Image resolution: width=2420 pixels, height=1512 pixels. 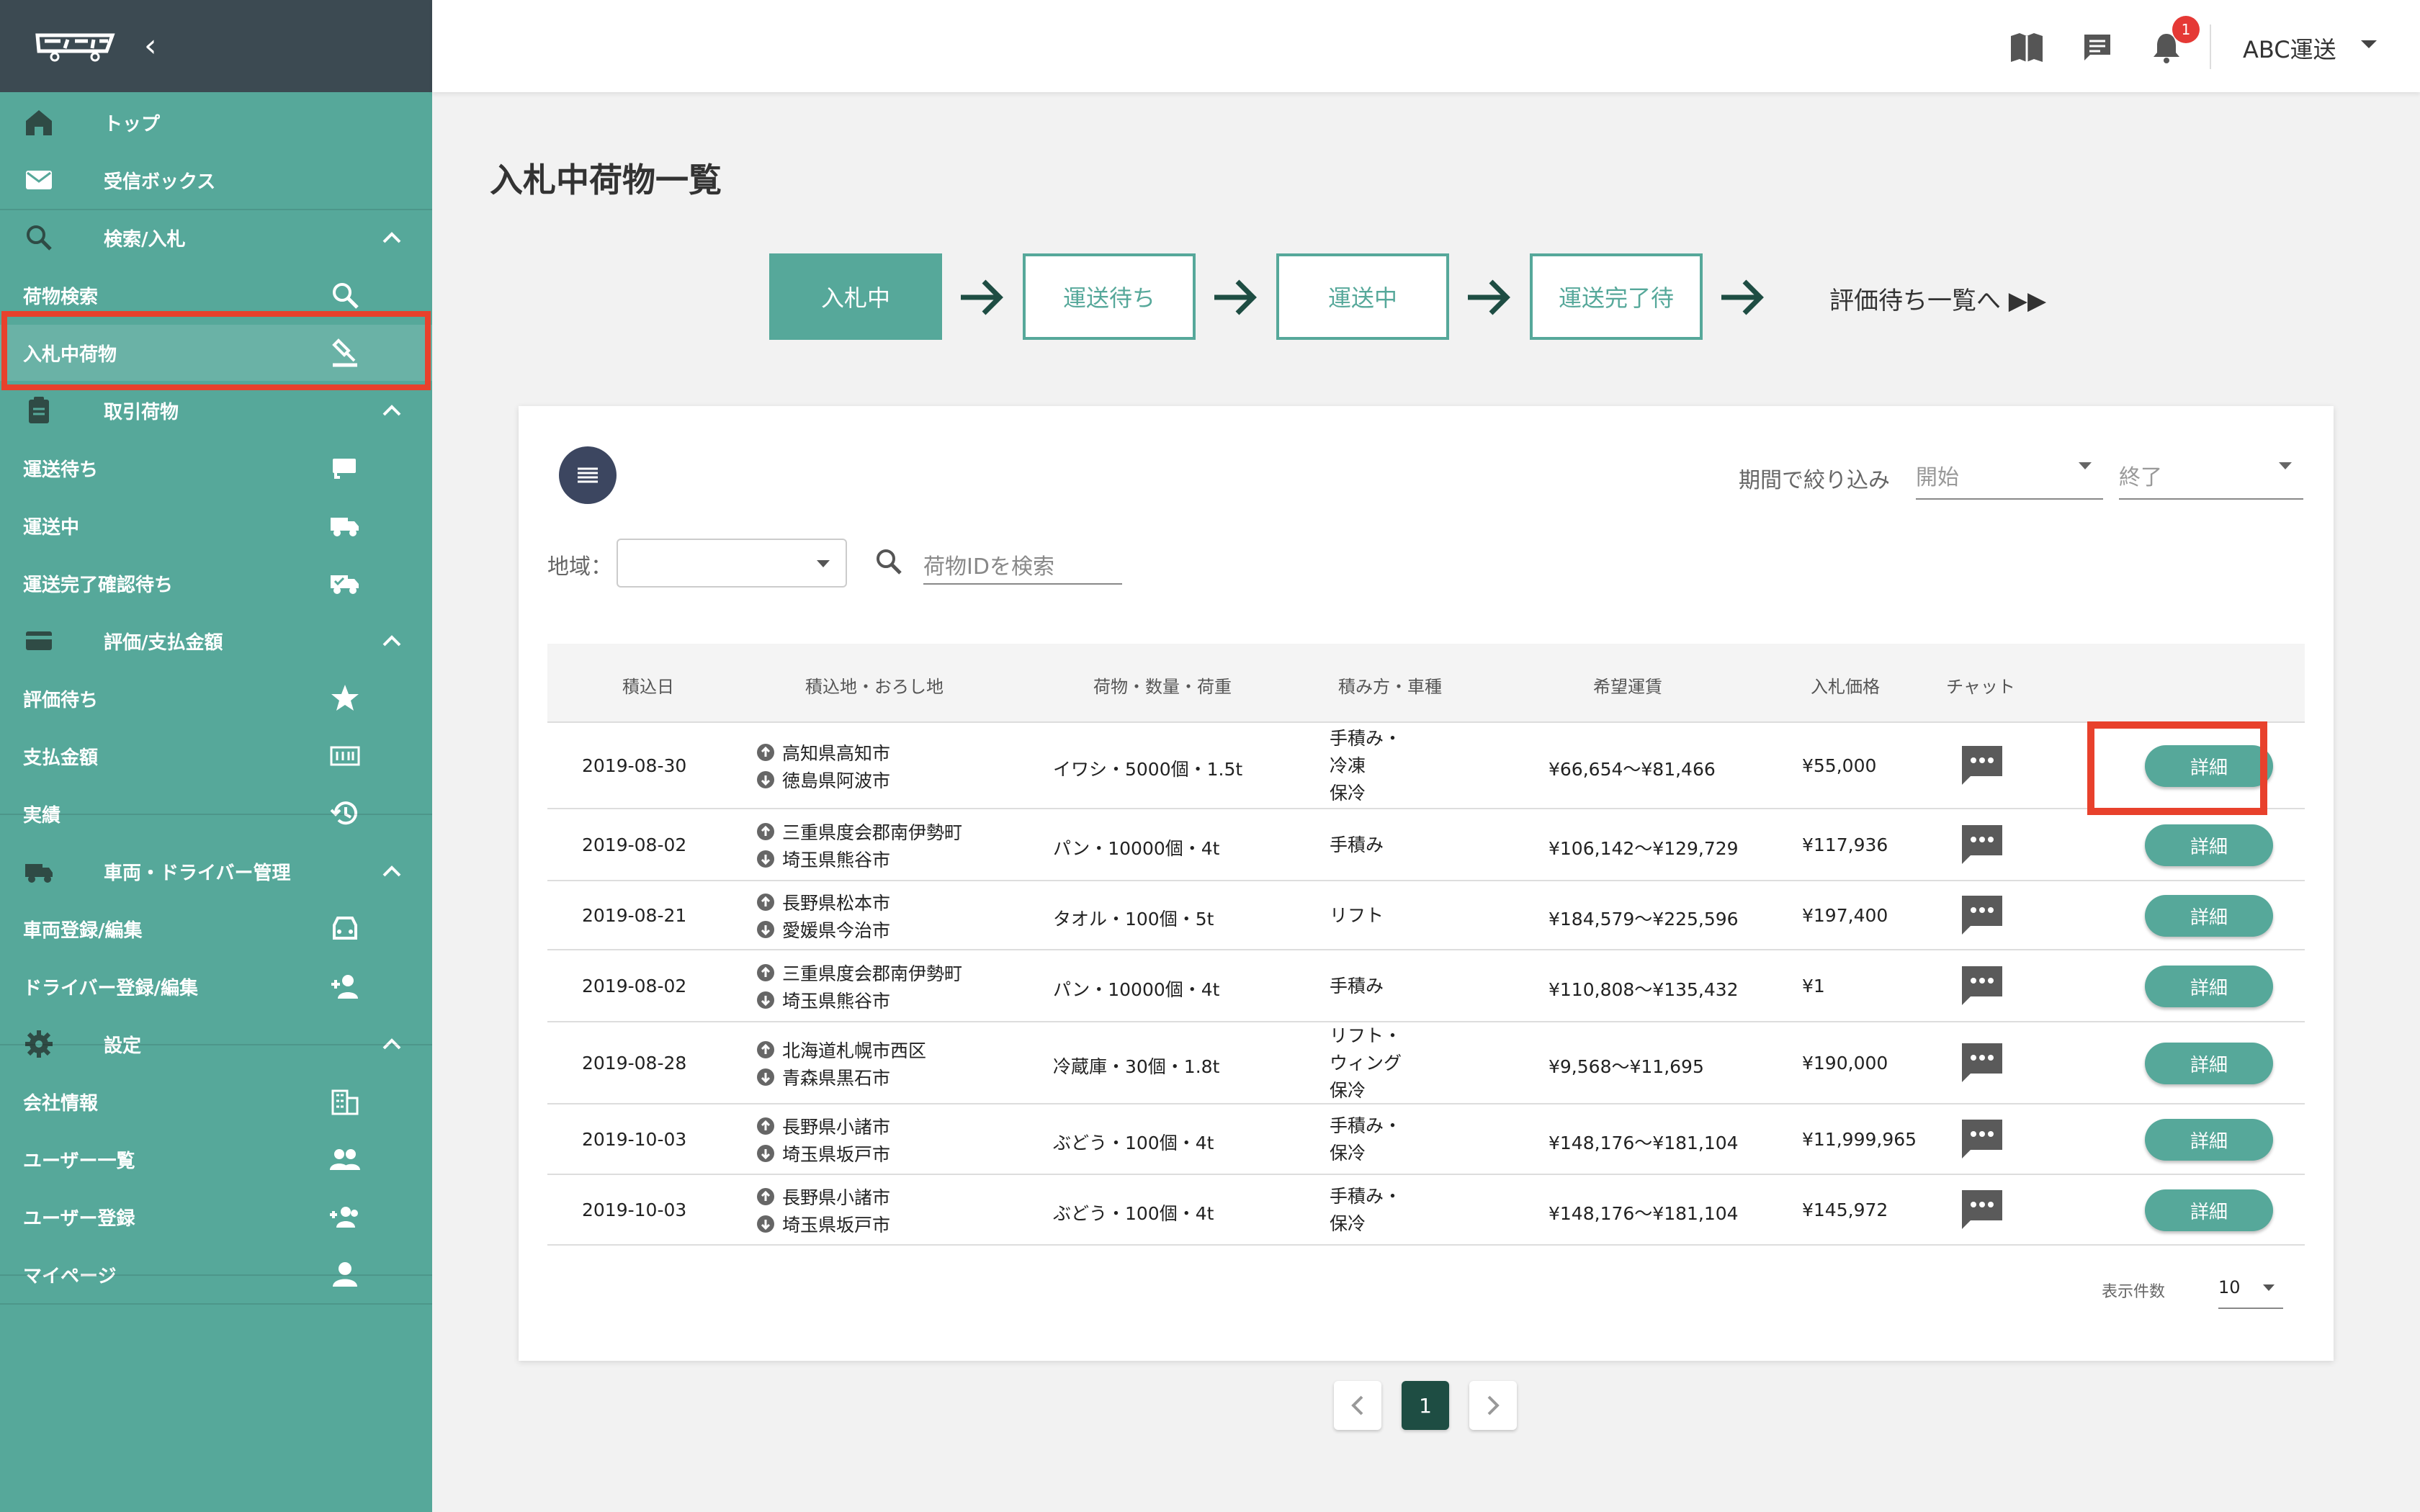 What do you see at coordinates (2269, 1287) in the screenshot?
I see `chevron-down-icon` at bounding box center [2269, 1287].